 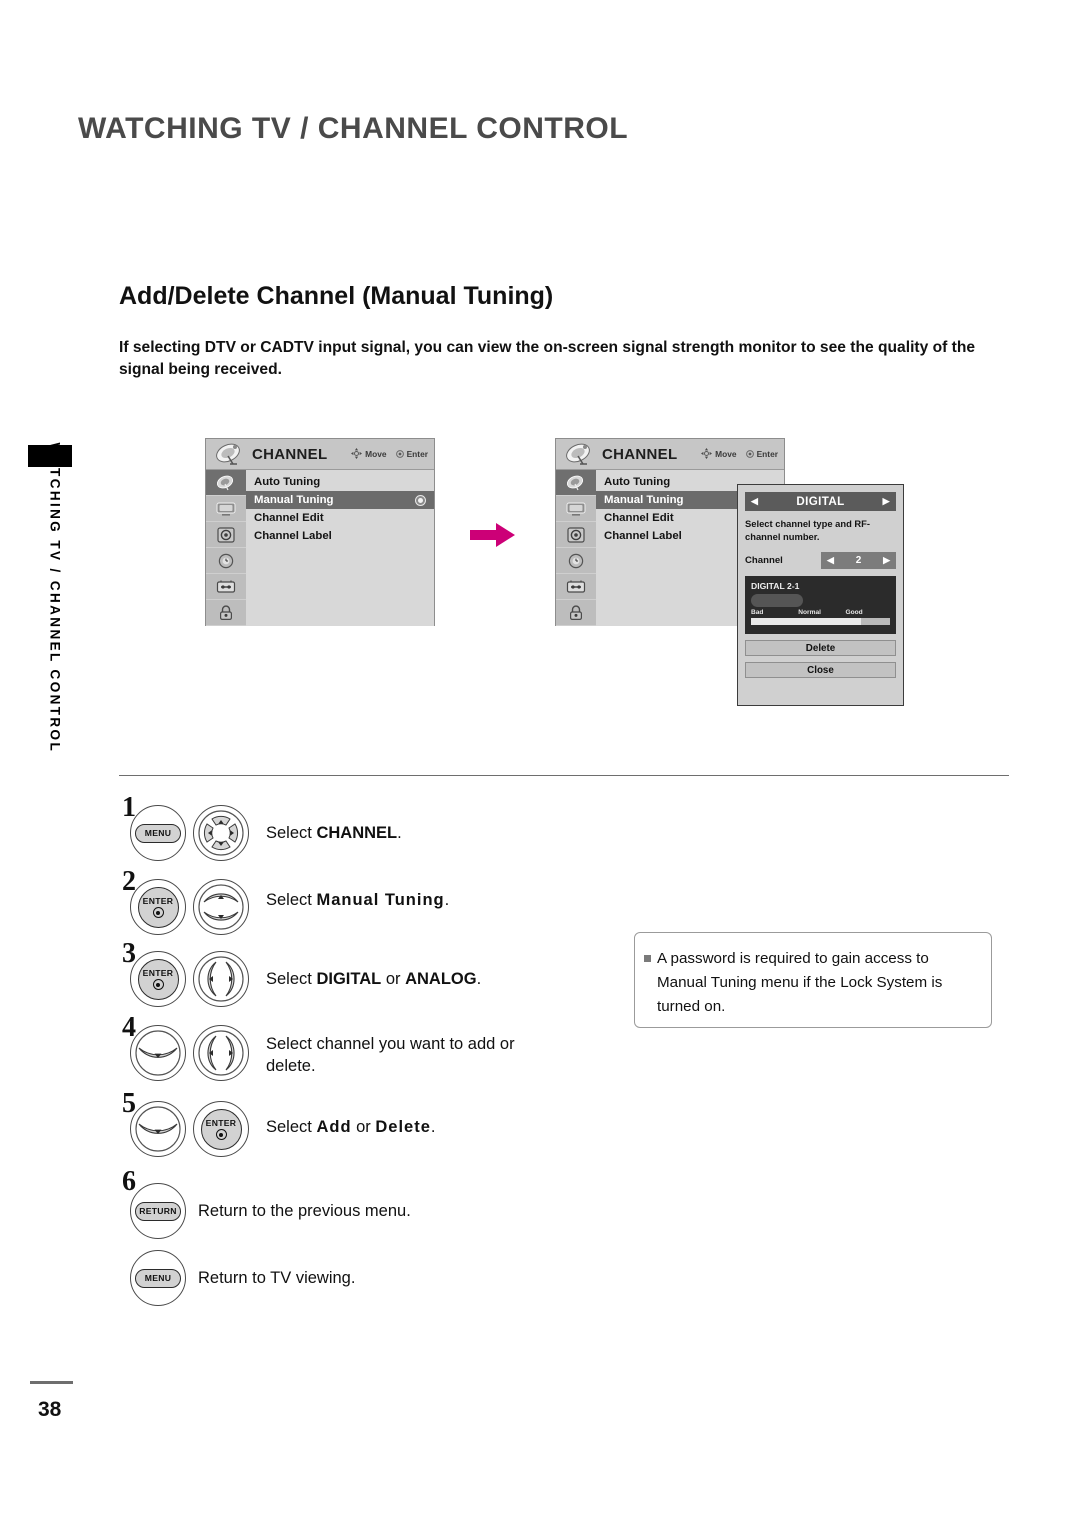 What do you see at coordinates (221, 979) in the screenshot?
I see `step-3-leftright-rocker` at bounding box center [221, 979].